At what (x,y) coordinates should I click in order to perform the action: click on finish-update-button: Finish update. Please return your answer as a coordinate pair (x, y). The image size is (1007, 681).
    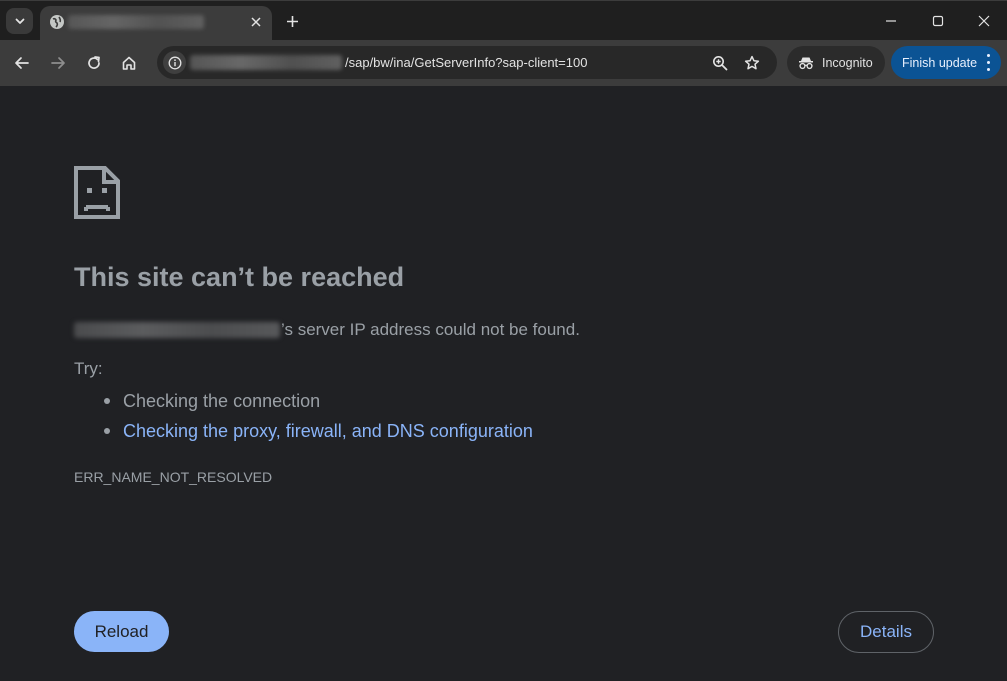
    Looking at the image, I should click on (946, 62).